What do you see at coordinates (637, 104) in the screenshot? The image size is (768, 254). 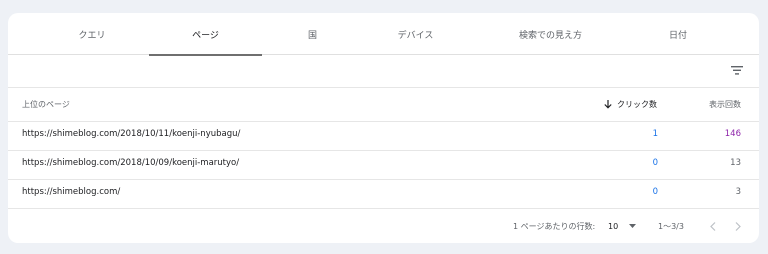 I see `column-header-label: クリック数` at bounding box center [637, 104].